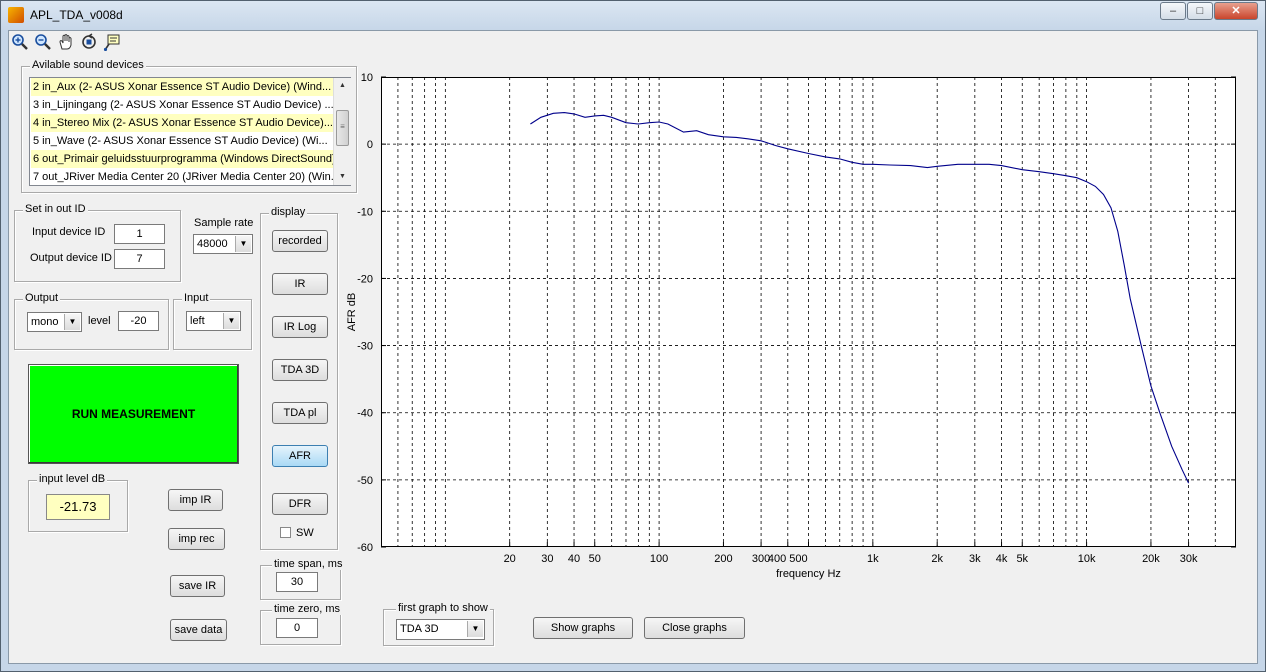  Describe the element at coordinates (365, 279) in the screenshot. I see `y-tick-label: -20` at that location.